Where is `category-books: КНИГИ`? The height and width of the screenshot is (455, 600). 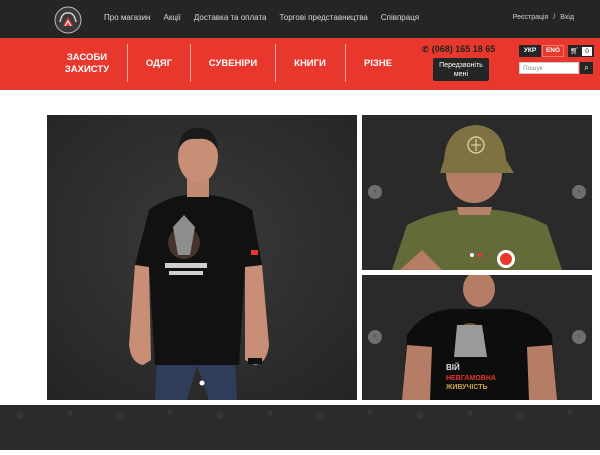 category-books: КНИГИ is located at coordinates (310, 64).